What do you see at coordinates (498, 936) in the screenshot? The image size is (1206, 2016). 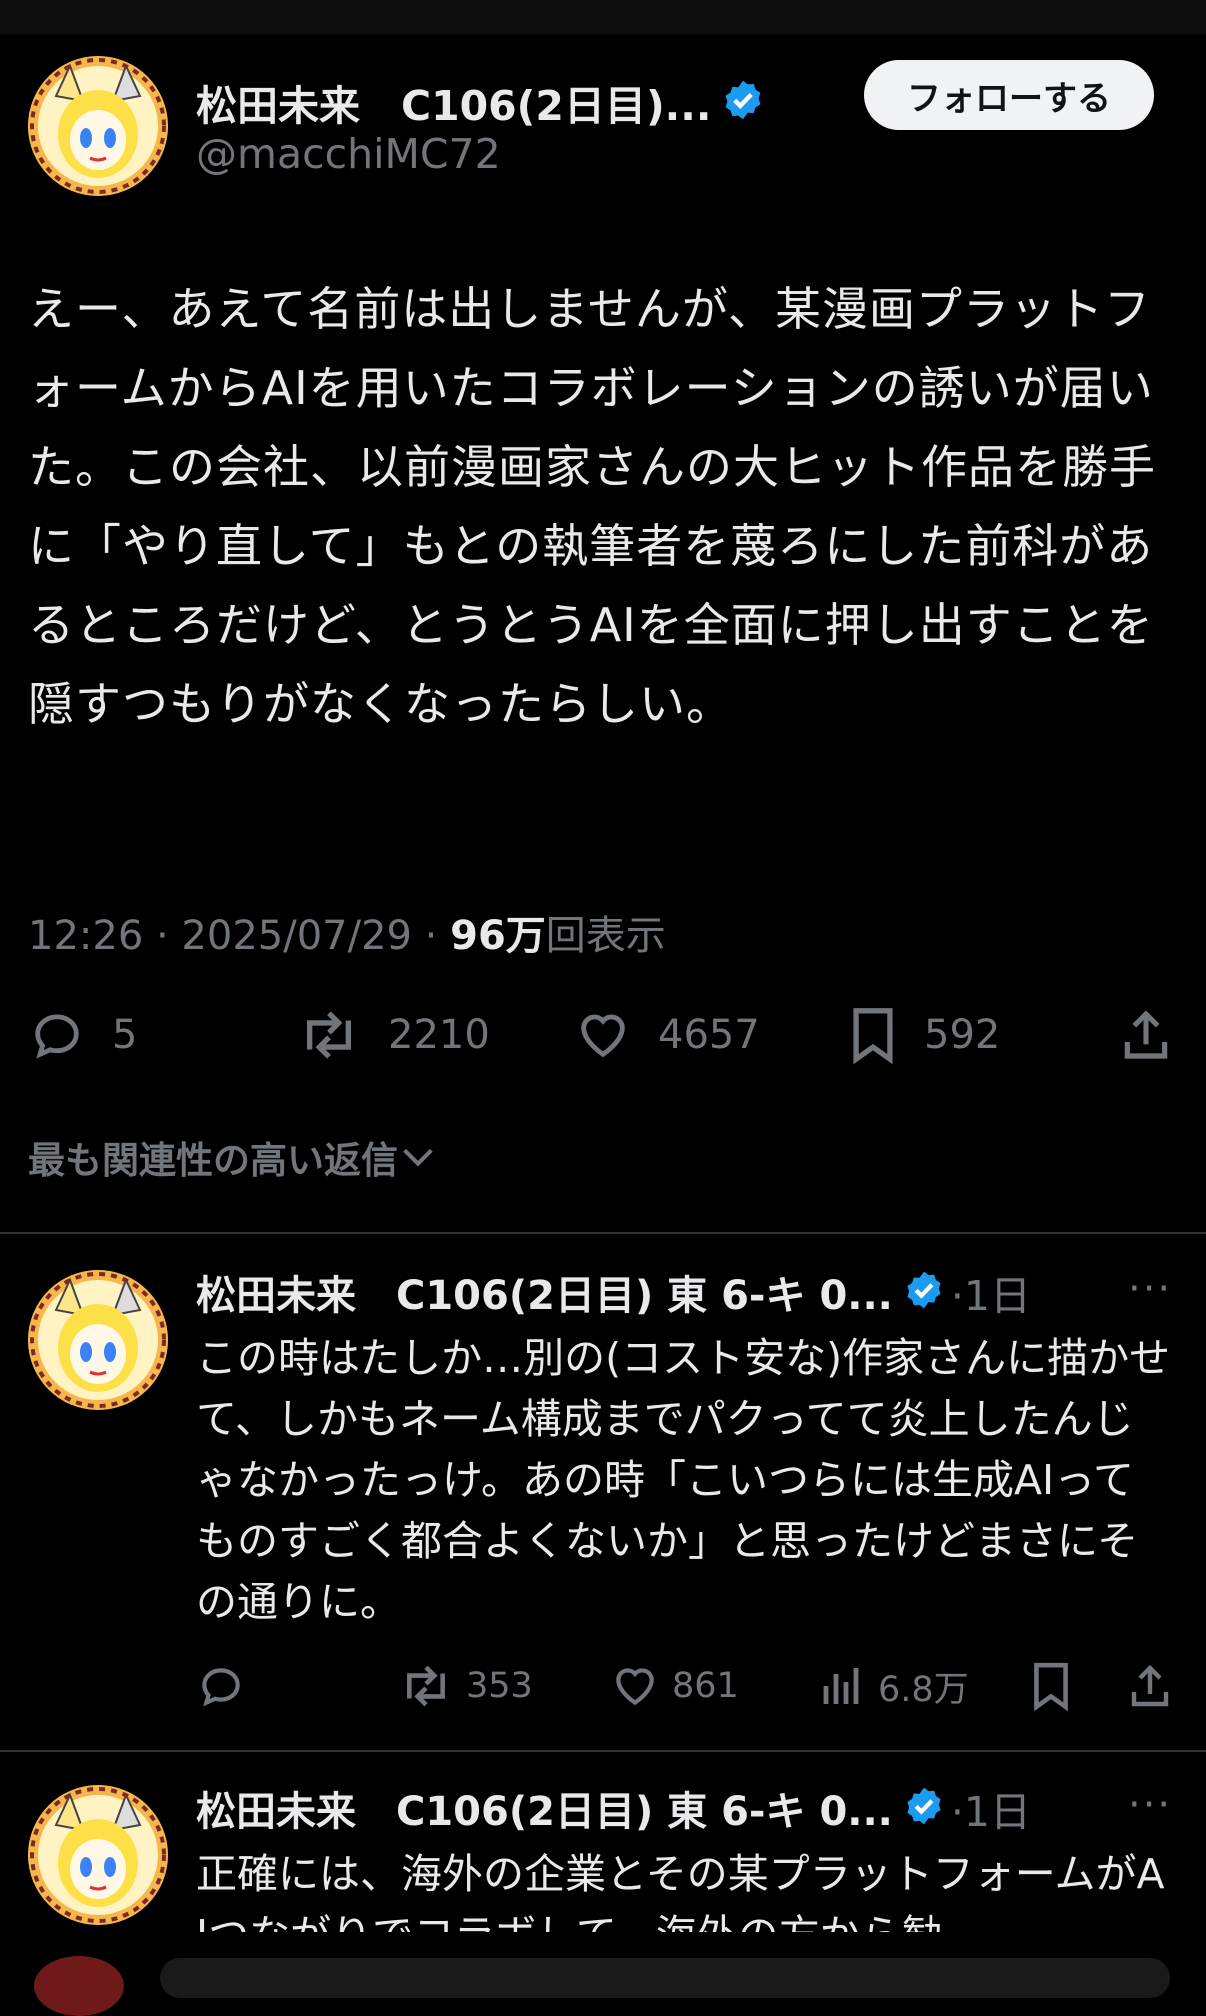 I see `view-count: 96万` at bounding box center [498, 936].